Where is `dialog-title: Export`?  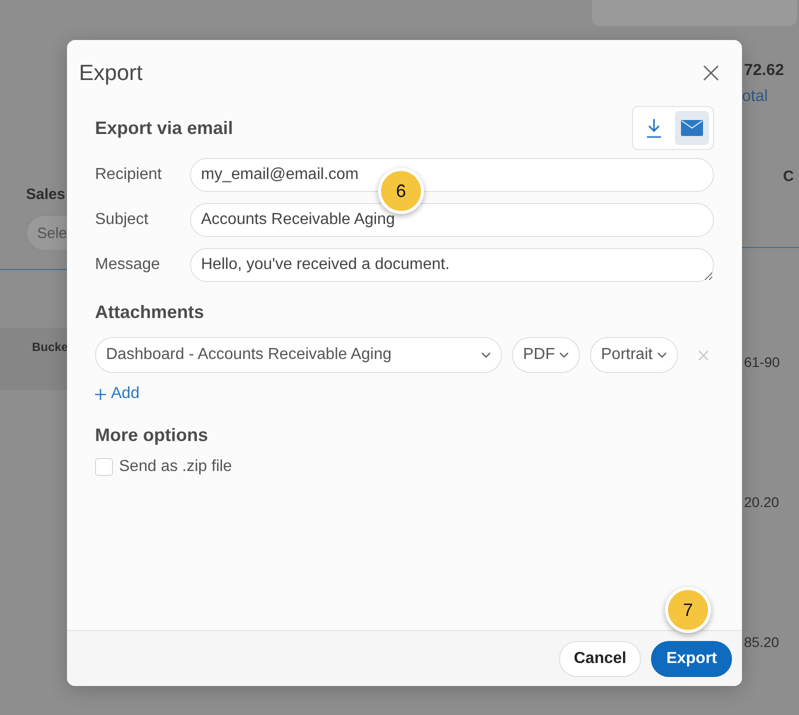
dialog-title: Export is located at coordinates (111, 73).